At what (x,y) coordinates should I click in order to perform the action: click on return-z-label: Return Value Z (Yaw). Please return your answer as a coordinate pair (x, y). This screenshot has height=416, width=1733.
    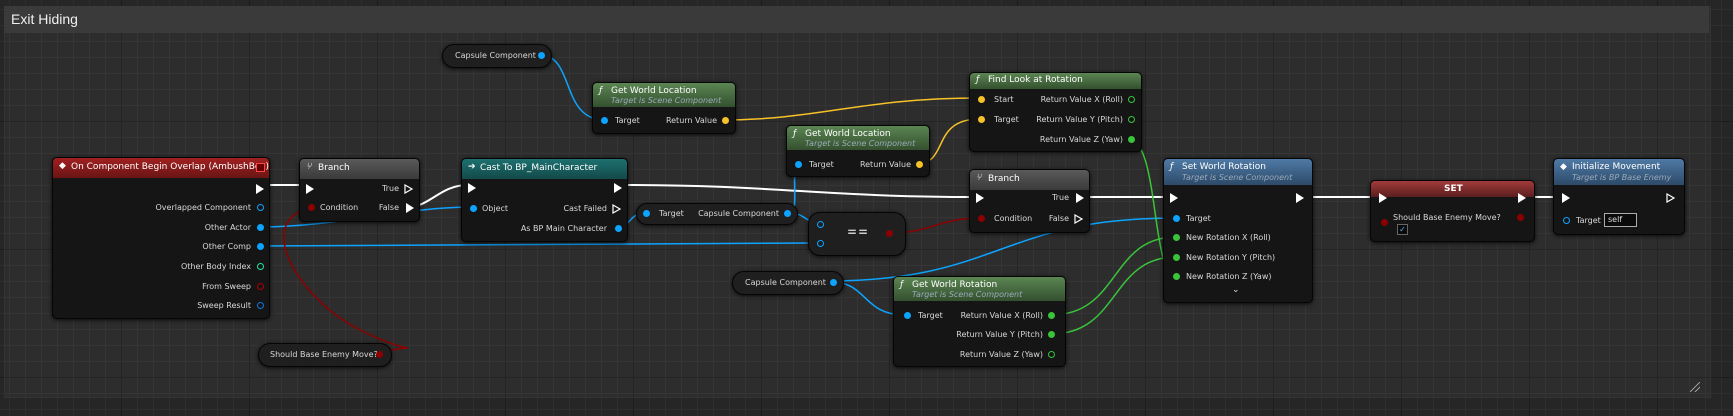
    Looking at the image, I should click on (1081, 139).